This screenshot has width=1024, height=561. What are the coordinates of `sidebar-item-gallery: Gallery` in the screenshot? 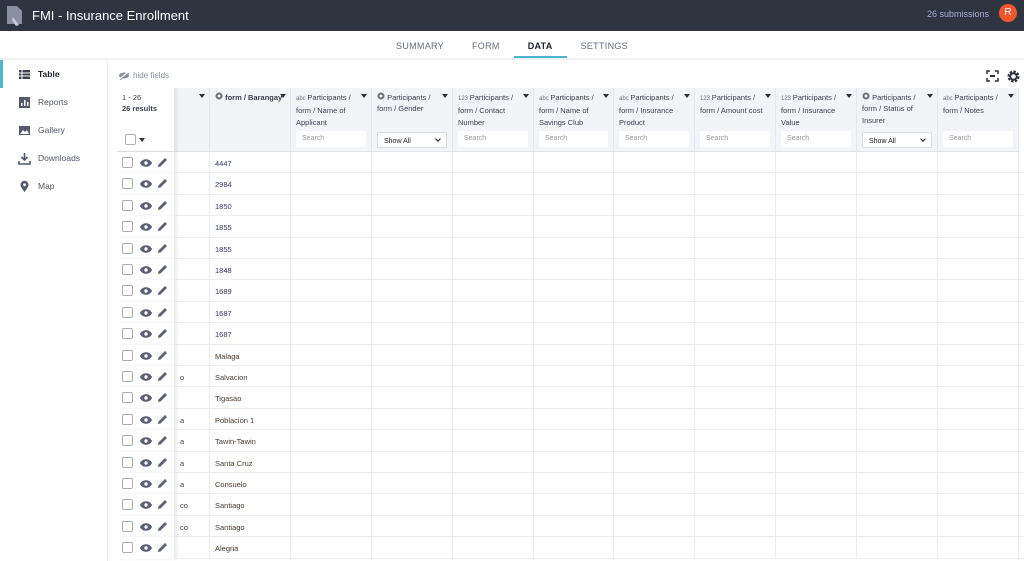 It's located at (53, 130).